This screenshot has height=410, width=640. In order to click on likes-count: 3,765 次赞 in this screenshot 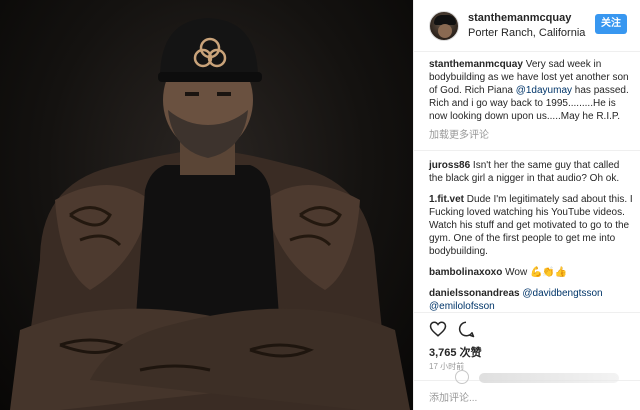, I will do `click(455, 352)`.